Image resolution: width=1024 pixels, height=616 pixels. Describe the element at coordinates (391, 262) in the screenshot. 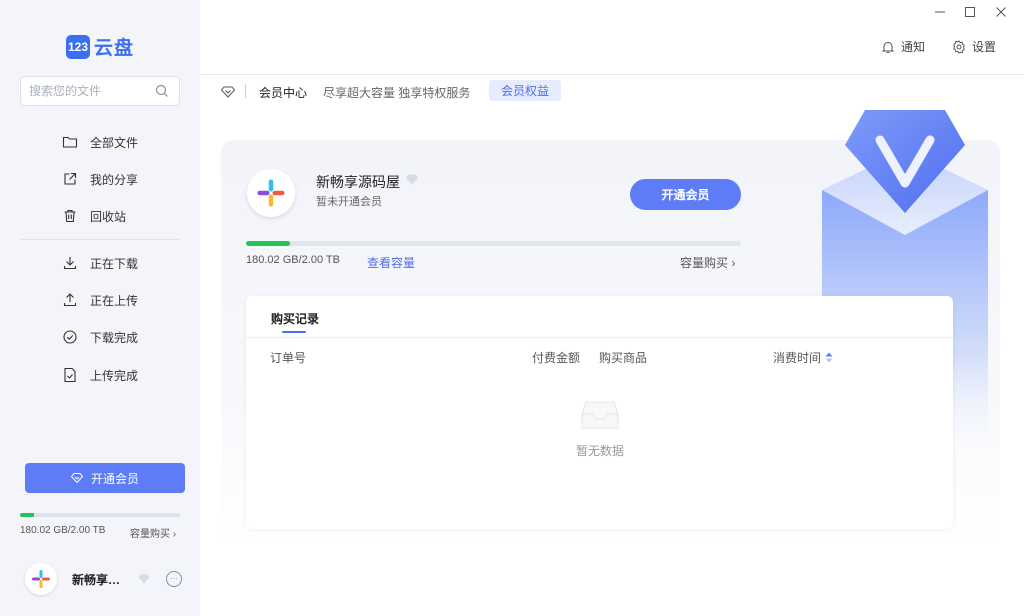

I see `view-capacity-link: 查看容量` at that location.